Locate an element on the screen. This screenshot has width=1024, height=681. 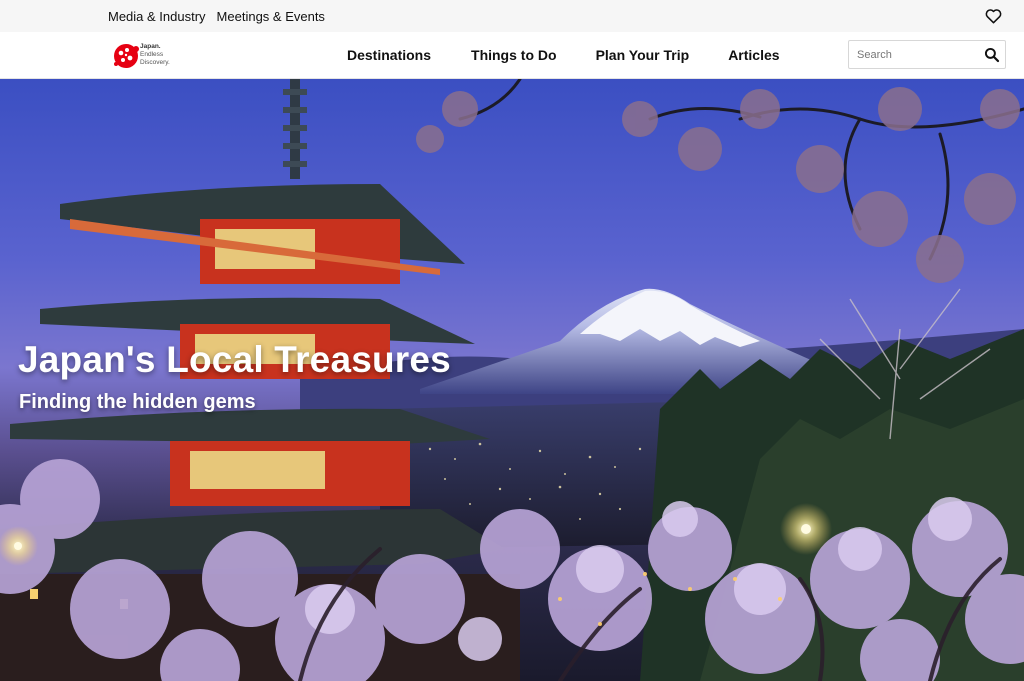
logo-line-2: Endless is located at coordinates (152, 54).